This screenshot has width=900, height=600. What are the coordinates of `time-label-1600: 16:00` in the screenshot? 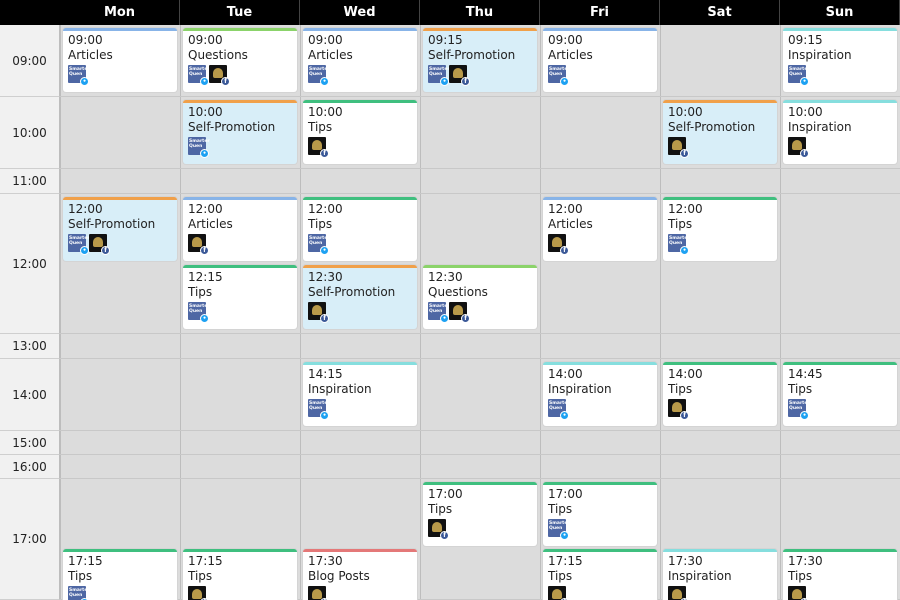 It's located at (30, 467).